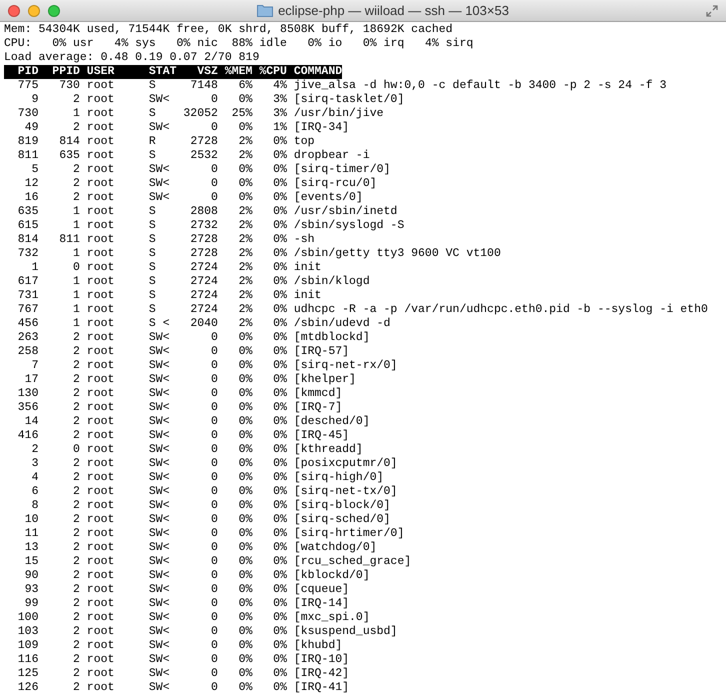 Image resolution: width=726 pixels, height=695 pixels. I want to click on minimize-button, so click(34, 10).